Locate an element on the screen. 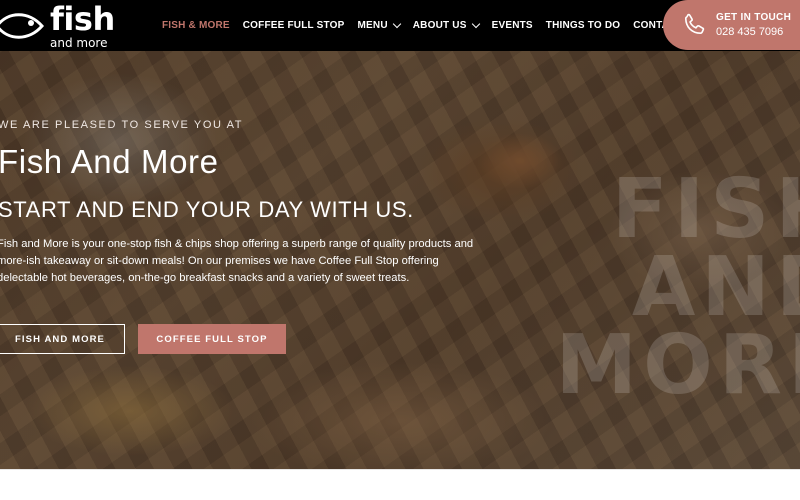 This screenshot has width=800, height=500. logo-wordmark: fish is located at coordinates (82, 19).